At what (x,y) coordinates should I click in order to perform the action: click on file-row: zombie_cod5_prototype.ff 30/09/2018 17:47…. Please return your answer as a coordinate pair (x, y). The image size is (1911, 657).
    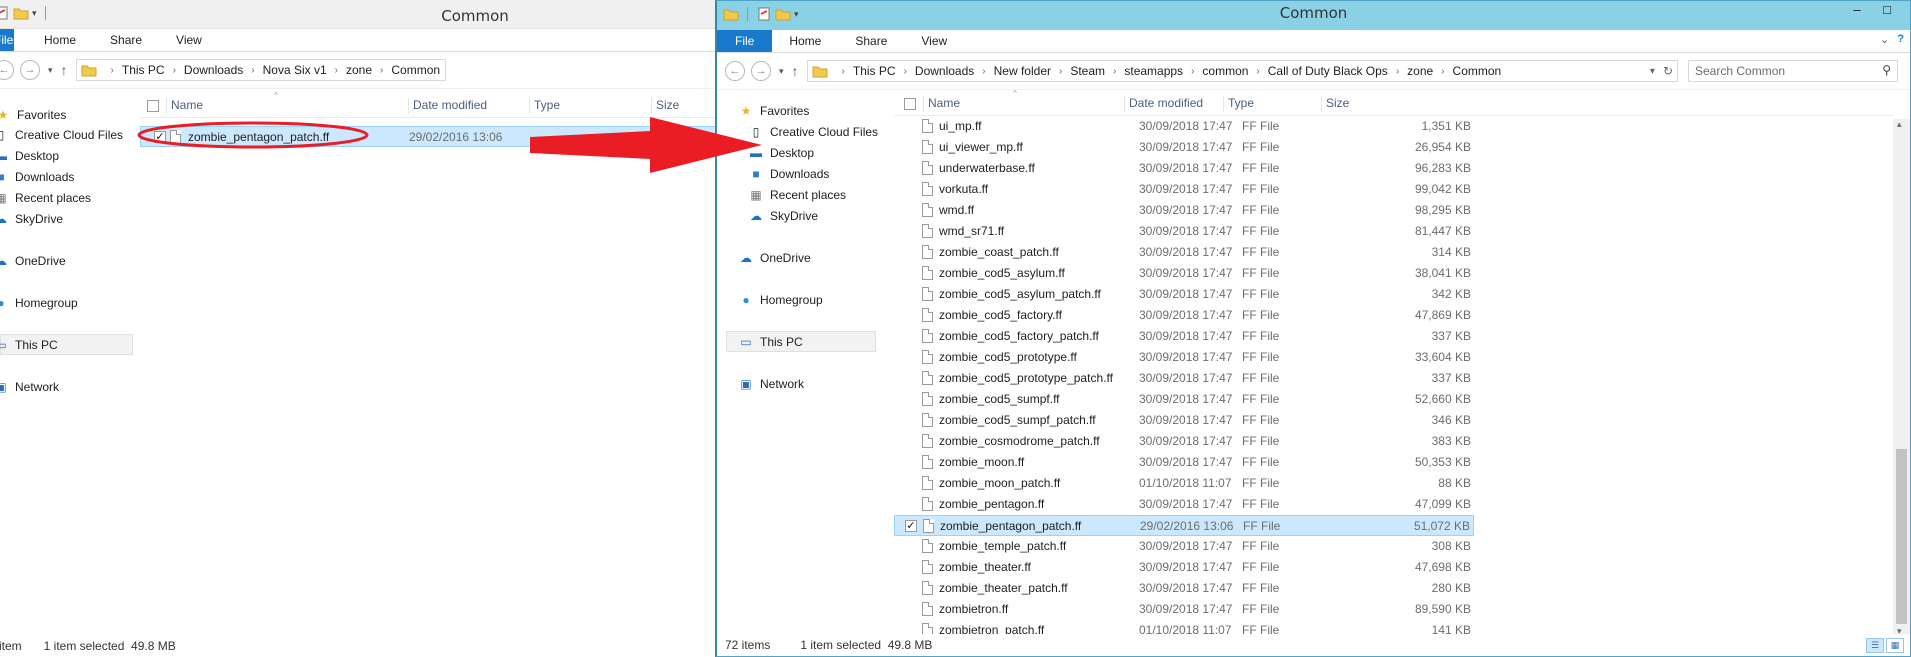
    Looking at the image, I should click on (1184, 357).